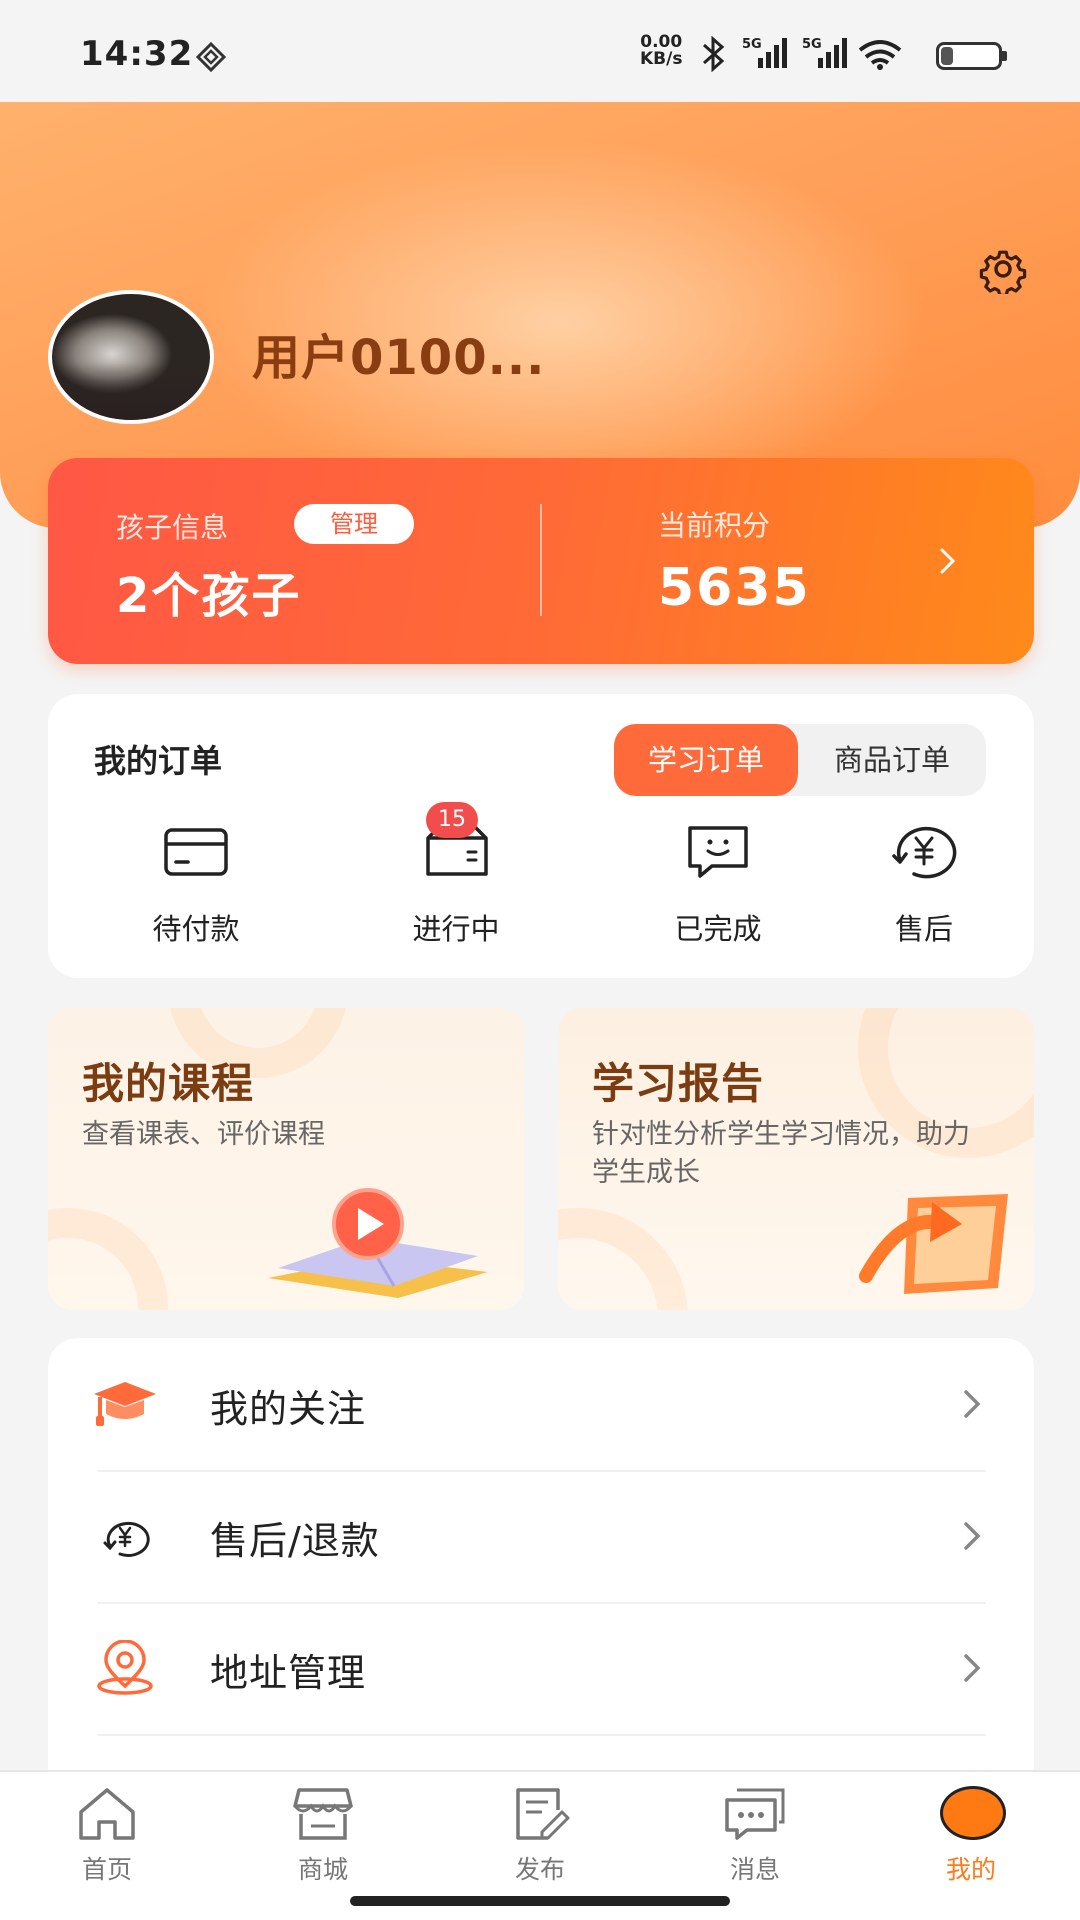 This screenshot has width=1080, height=1920. I want to click on location-pin-icon, so click(125, 1667).